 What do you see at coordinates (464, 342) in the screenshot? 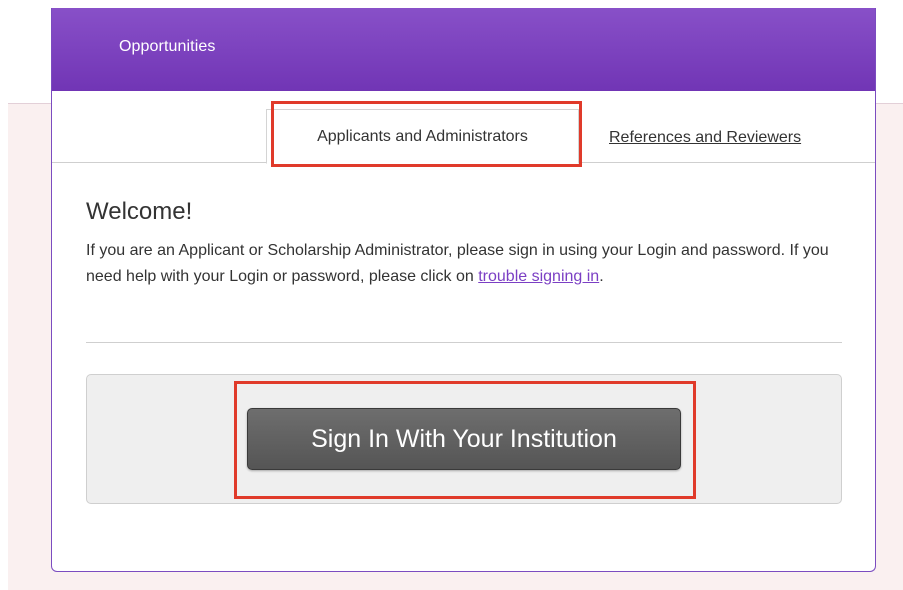
I see `section-divider` at bounding box center [464, 342].